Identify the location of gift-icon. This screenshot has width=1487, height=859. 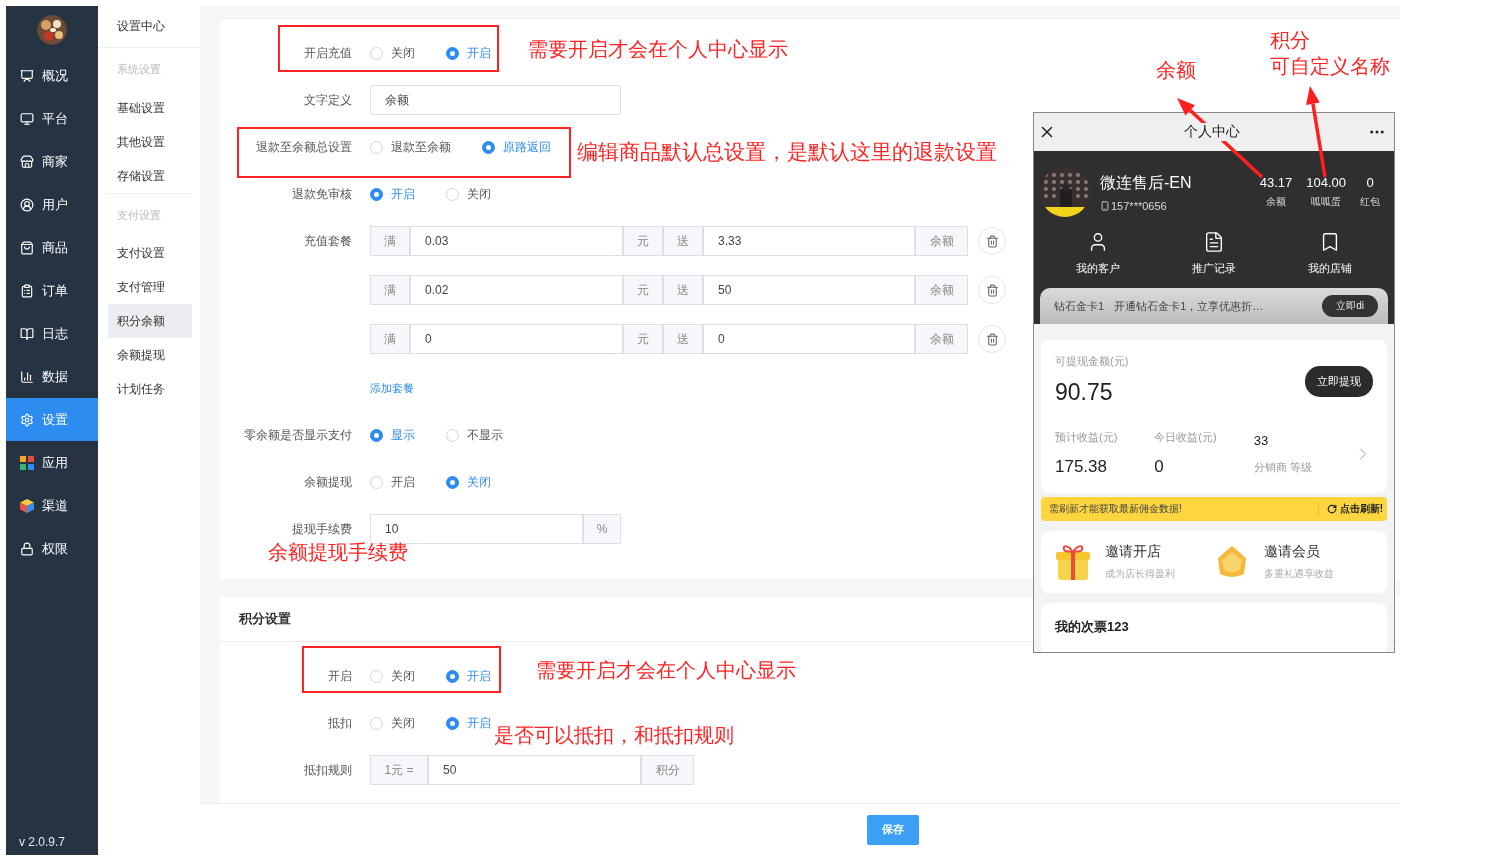
(1073, 562).